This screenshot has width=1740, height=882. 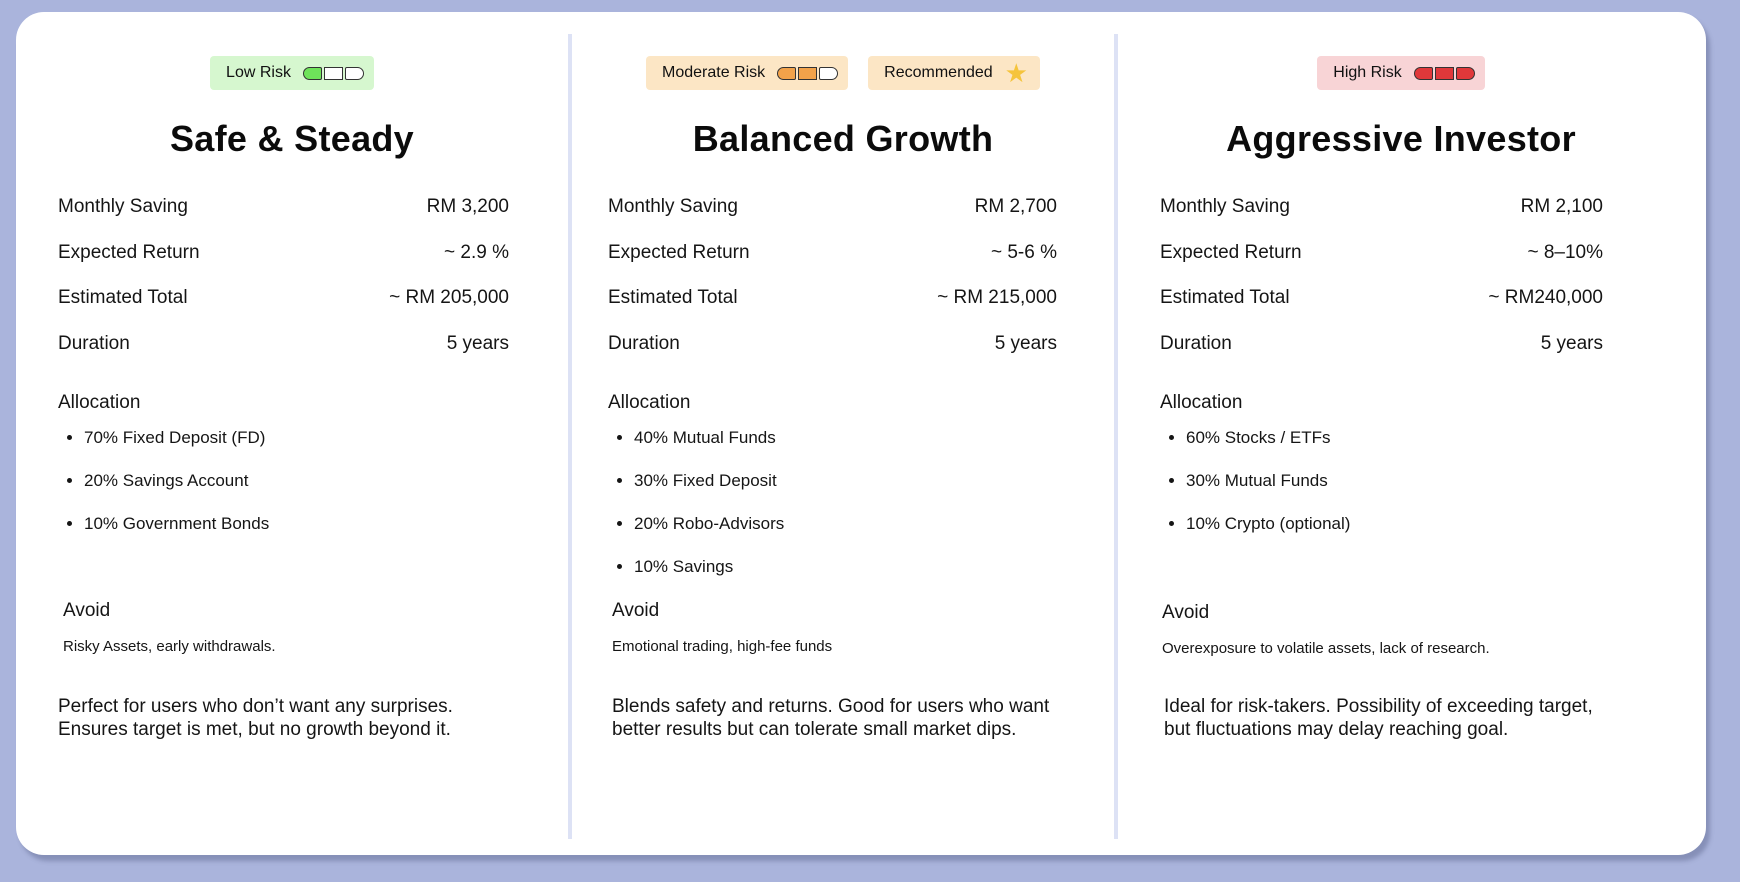 What do you see at coordinates (176, 449) in the screenshot?
I see `allocation-item: 70% Fixed Deposit (FD)` at bounding box center [176, 449].